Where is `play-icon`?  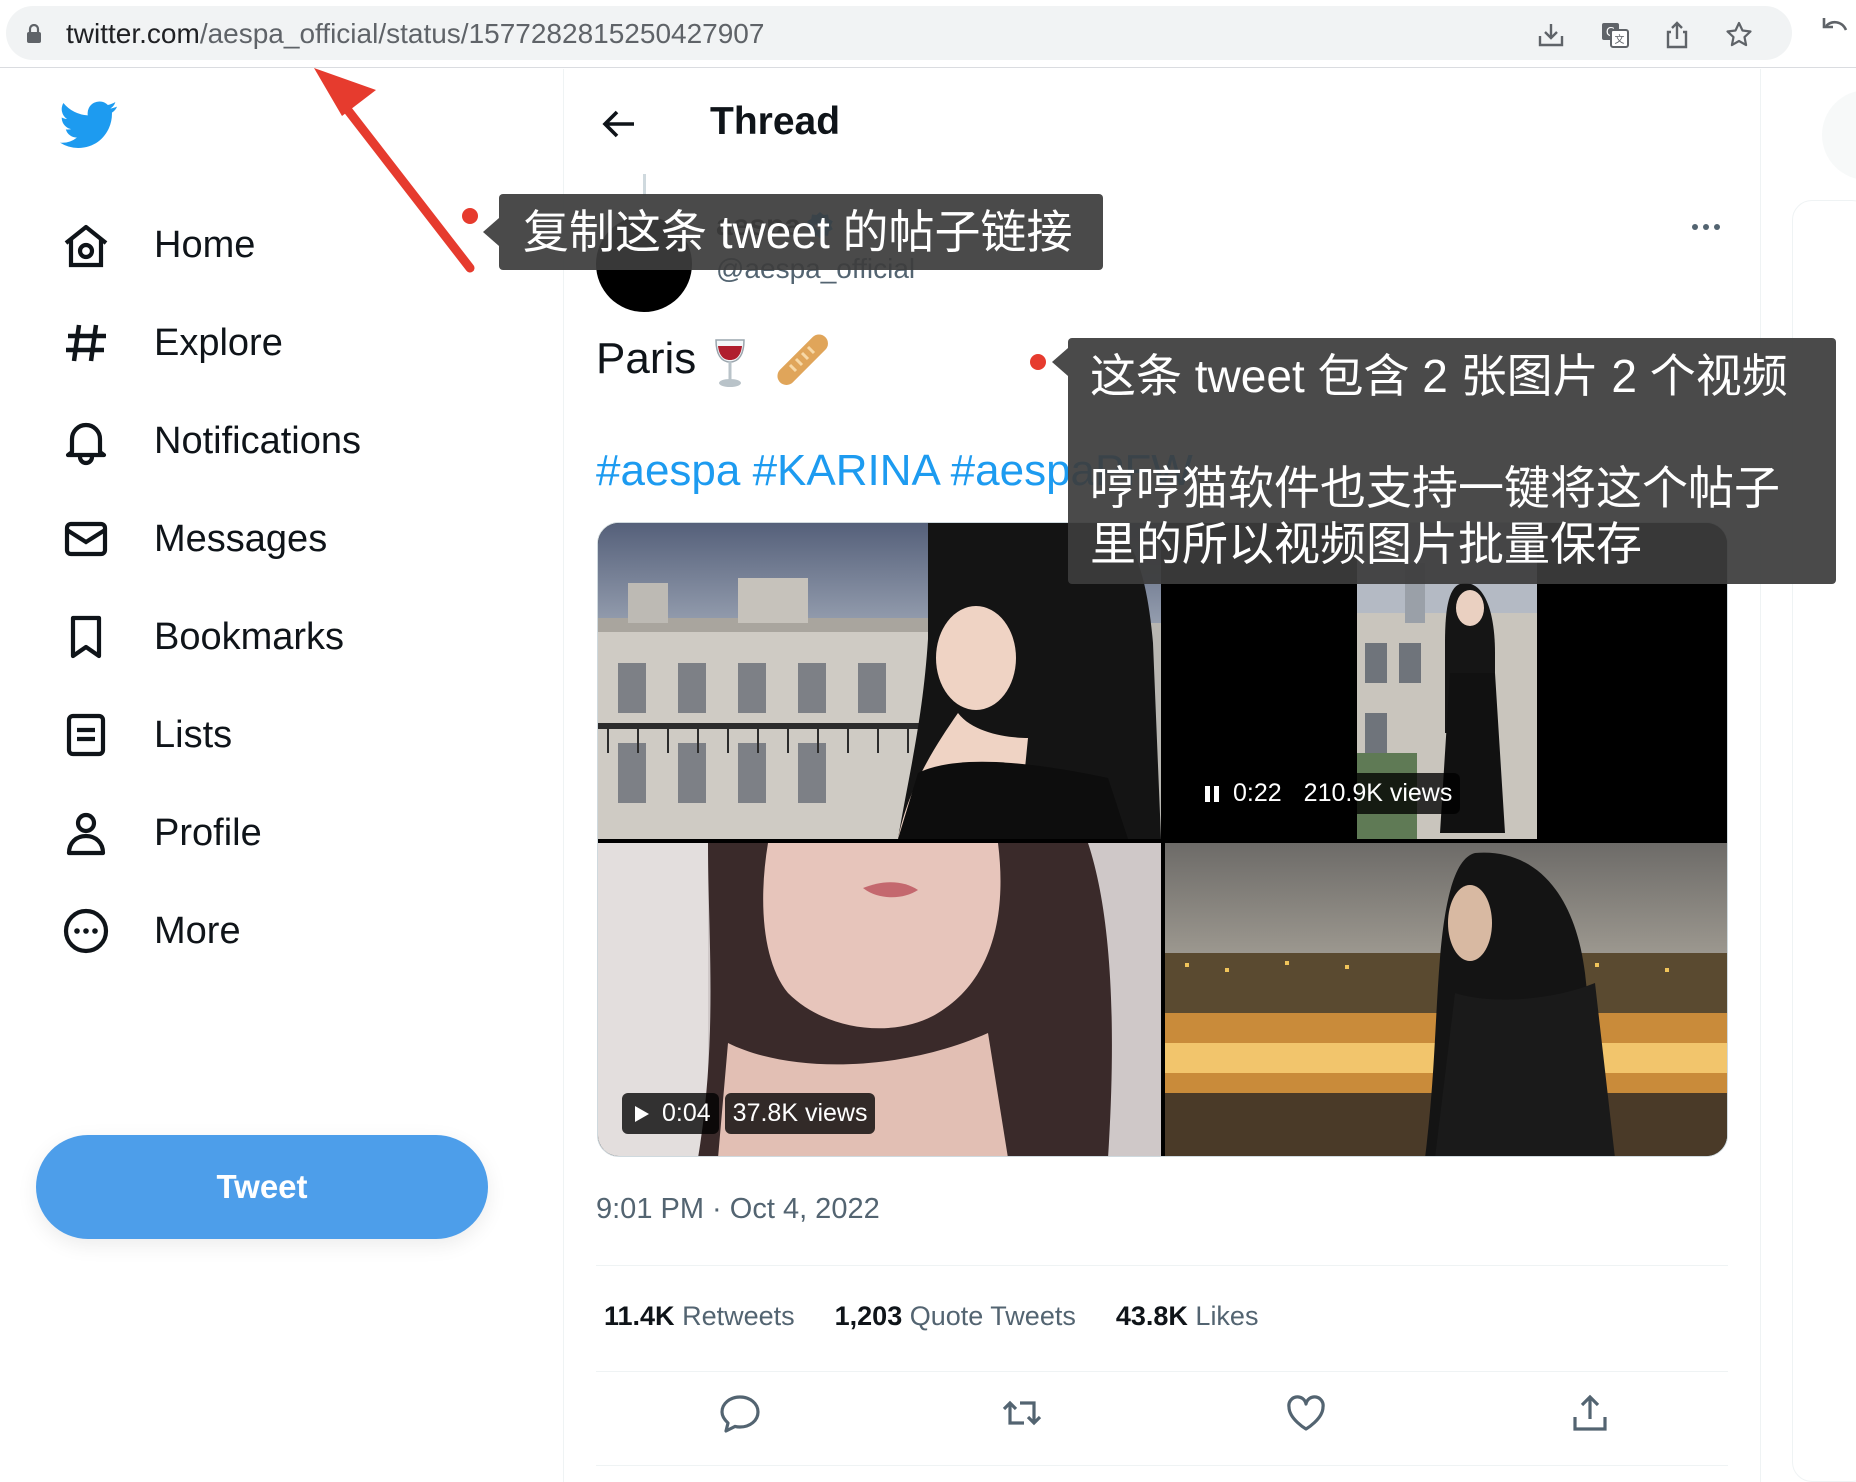 play-icon is located at coordinates (641, 1114).